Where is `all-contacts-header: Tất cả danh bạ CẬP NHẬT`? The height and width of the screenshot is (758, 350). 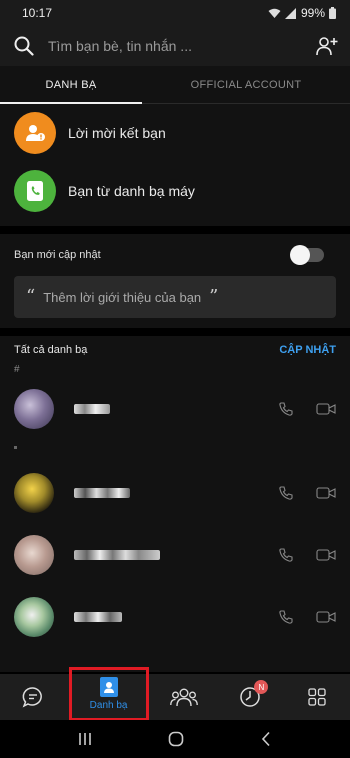
all-contacts-header: Tất cả danh bạ CẬP NHẬT is located at coordinates (175, 350).